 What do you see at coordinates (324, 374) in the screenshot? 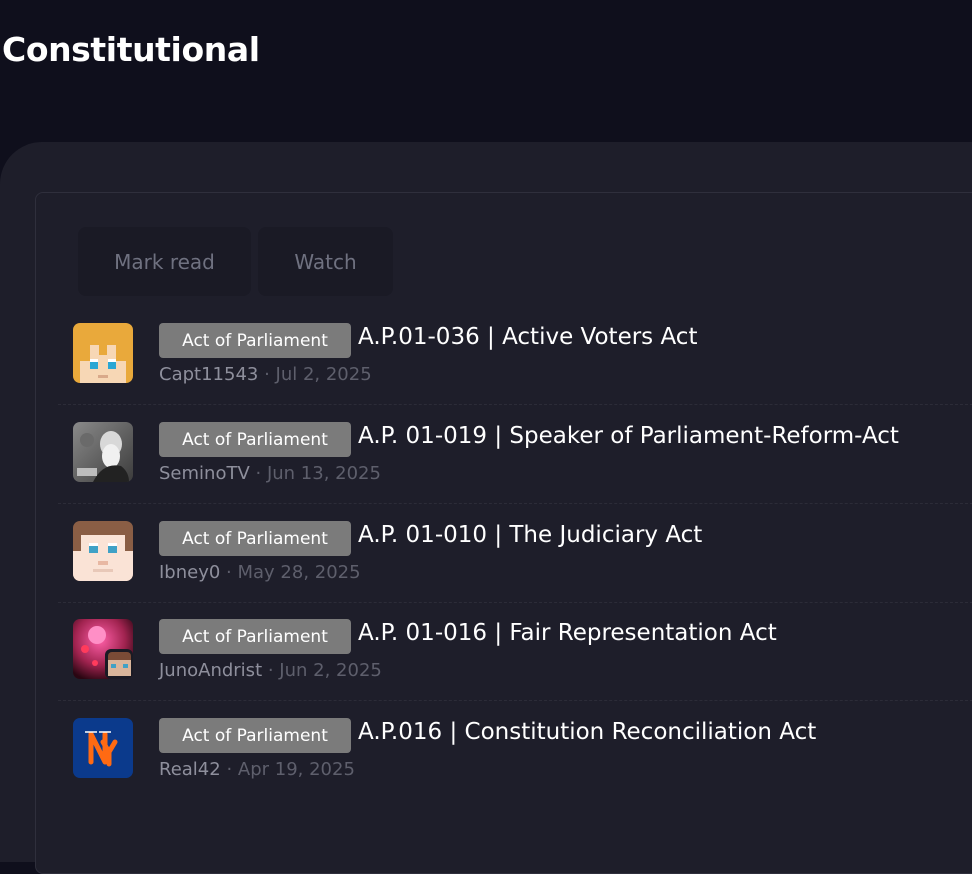
I see `thread-date: Jul 2, 2025` at bounding box center [324, 374].